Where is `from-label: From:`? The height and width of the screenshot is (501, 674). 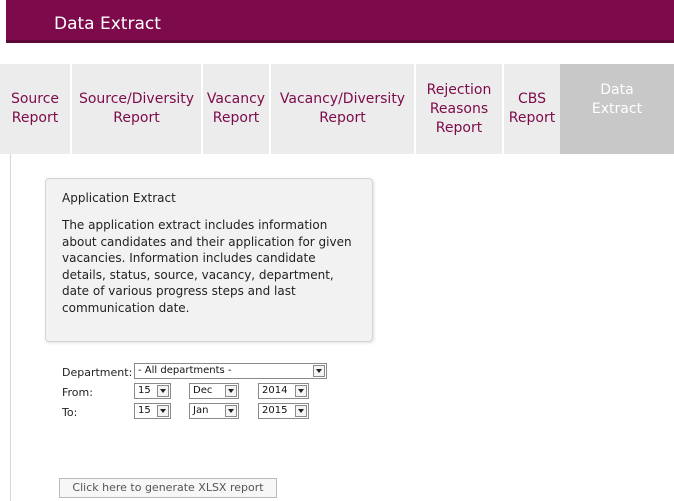 from-label: From: is located at coordinates (77, 392).